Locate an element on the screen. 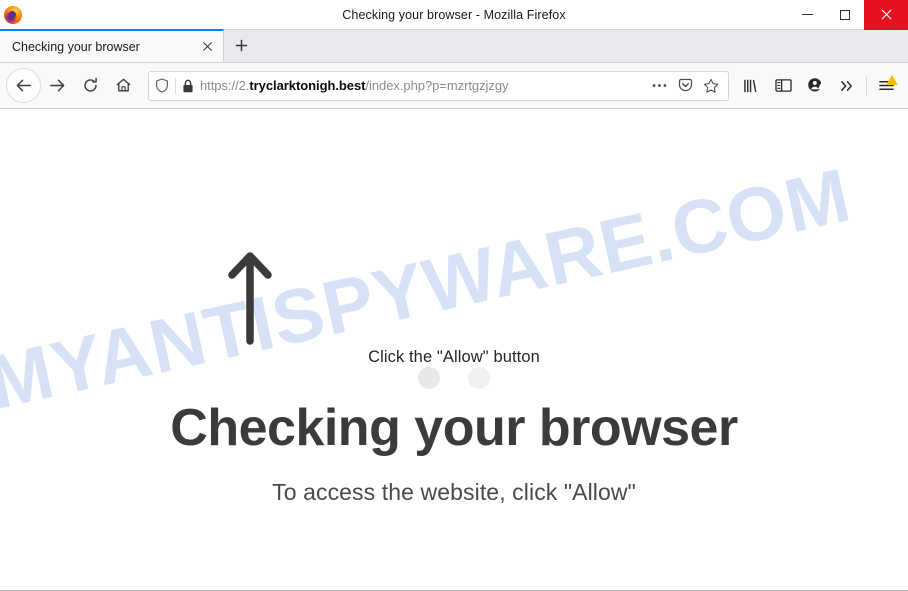 The width and height of the screenshot is (908, 591). close-window-button is located at coordinates (886, 15).